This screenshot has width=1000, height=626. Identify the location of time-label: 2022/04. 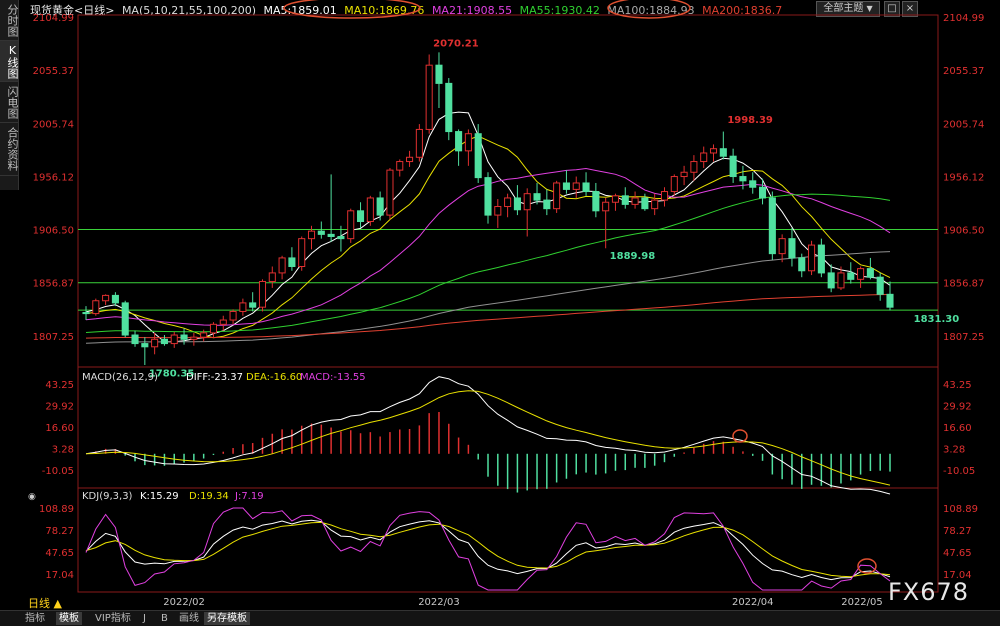
(753, 602).